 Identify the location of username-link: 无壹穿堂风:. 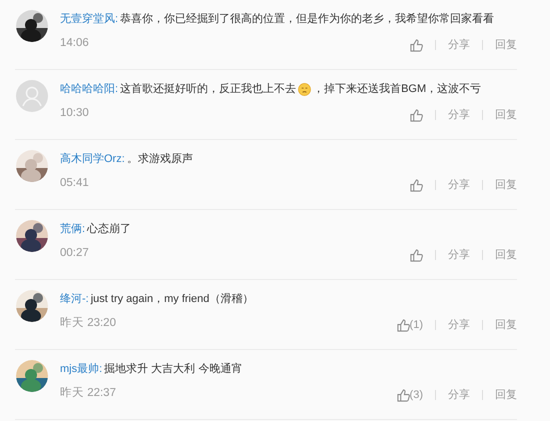
(89, 19).